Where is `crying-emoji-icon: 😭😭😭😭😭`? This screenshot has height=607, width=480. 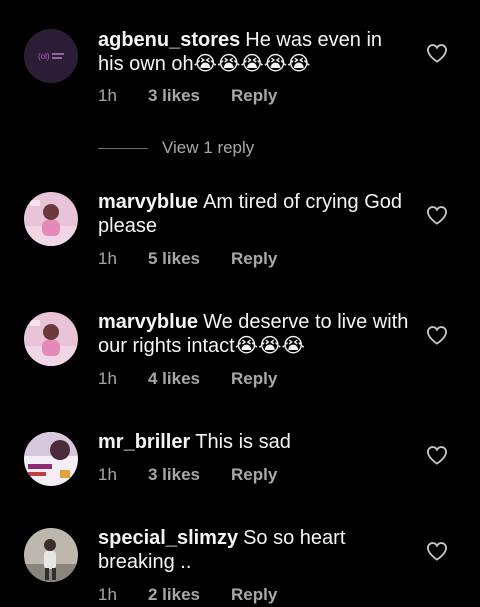
crying-emoji-icon: 😭😭😭😭😭 is located at coordinates (252, 64).